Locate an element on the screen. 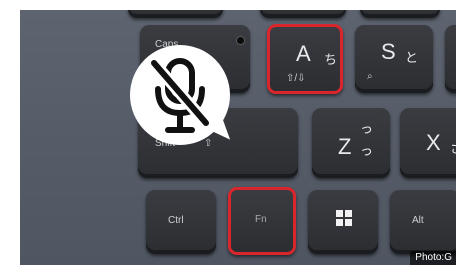 The width and height of the screenshot is (456, 265). key-s-kana: と is located at coordinates (412, 57).